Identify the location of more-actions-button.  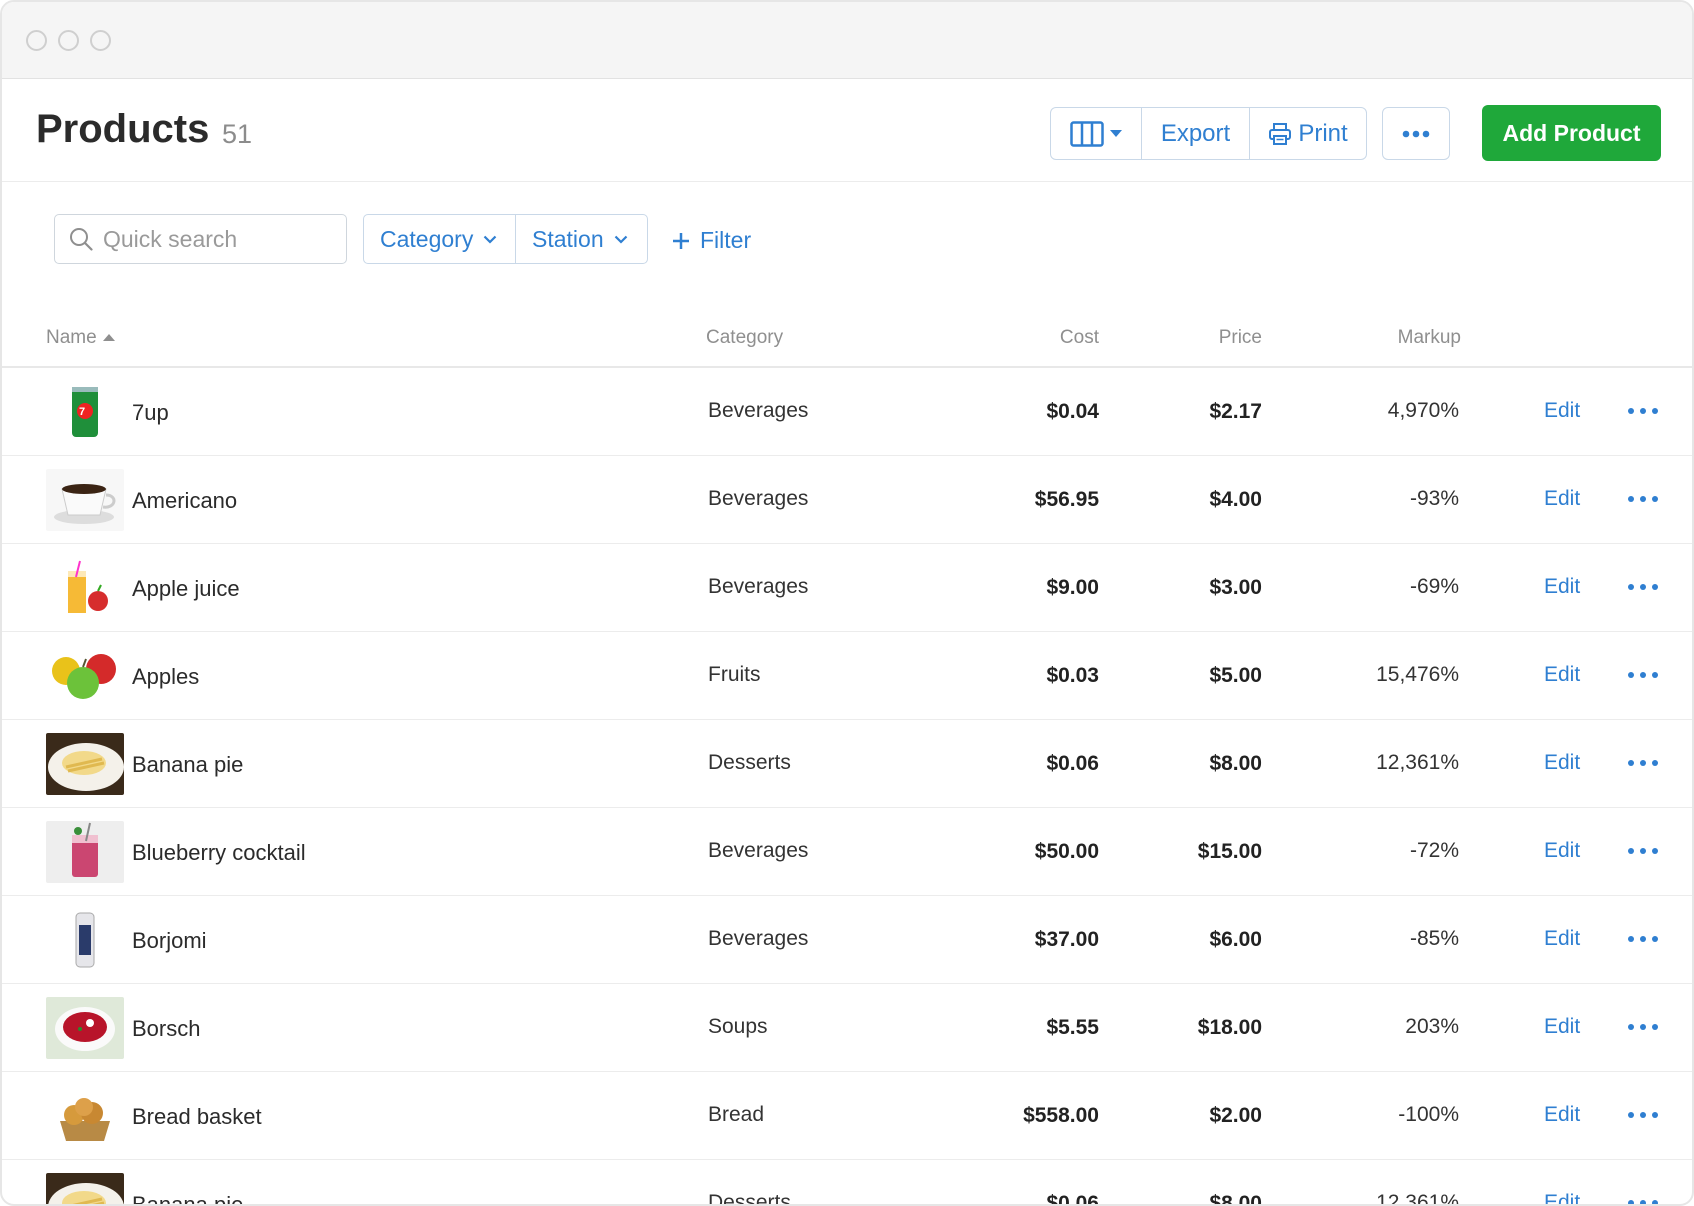
(1416, 133).